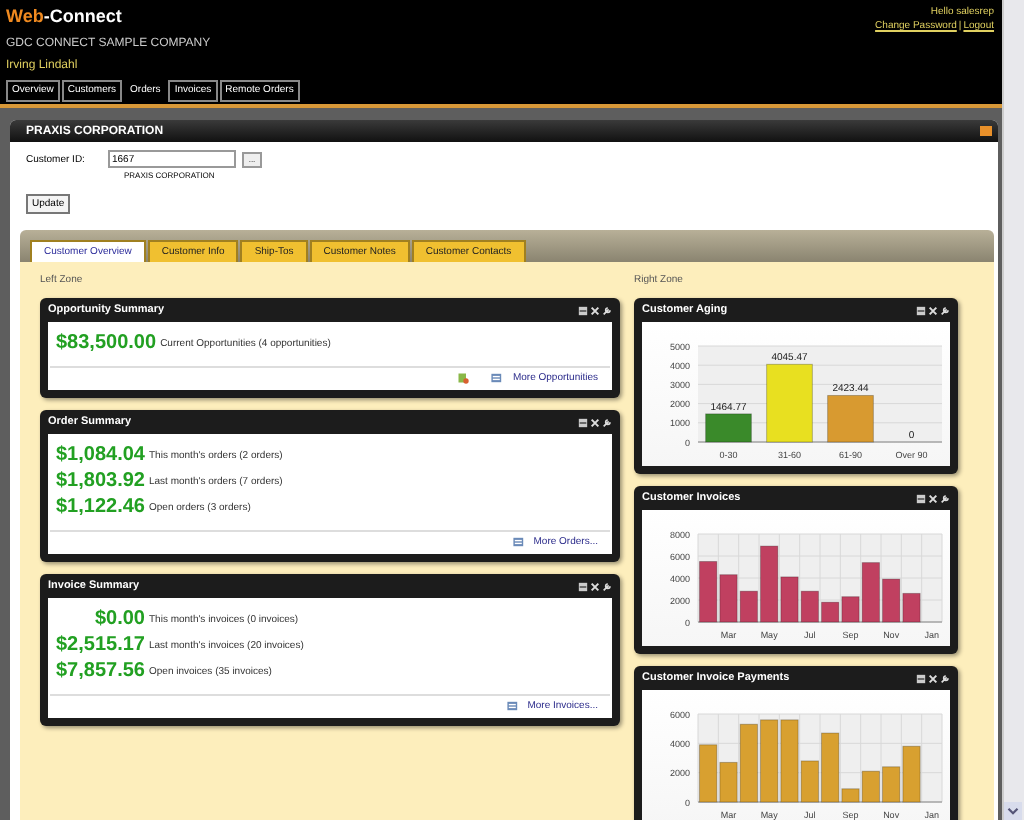 The image size is (1024, 820). I want to click on export-icon, so click(463, 378).